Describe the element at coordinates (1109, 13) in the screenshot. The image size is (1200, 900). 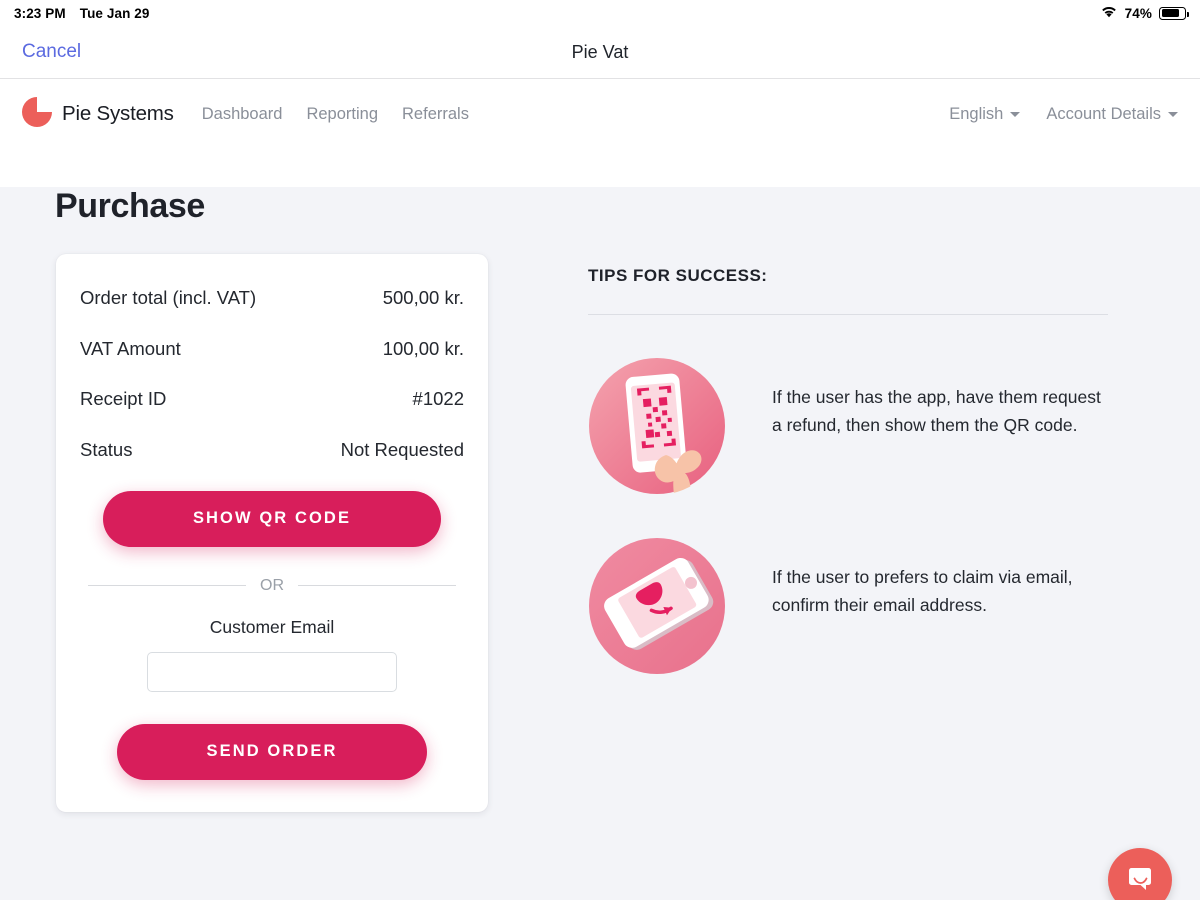
I see `wifi-icon` at that location.